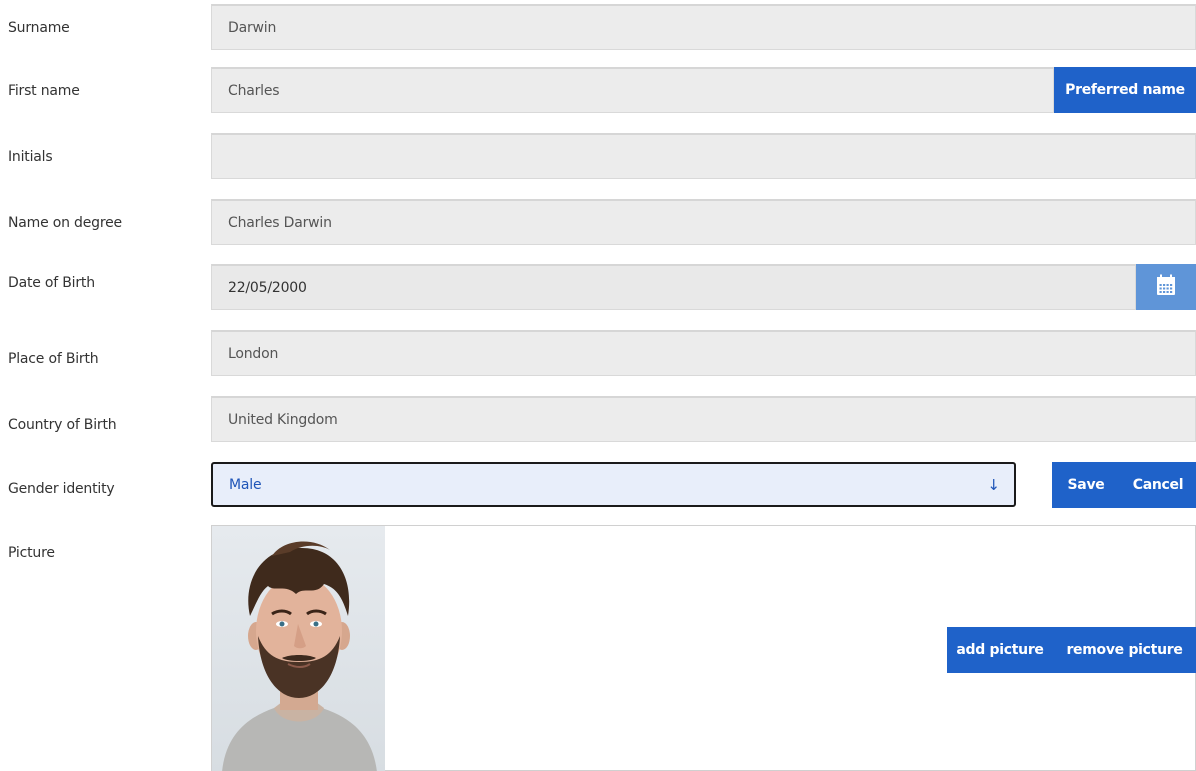 The height and width of the screenshot is (771, 1196). Describe the element at coordinates (1158, 485) in the screenshot. I see `cancel-button: Cancel` at that location.